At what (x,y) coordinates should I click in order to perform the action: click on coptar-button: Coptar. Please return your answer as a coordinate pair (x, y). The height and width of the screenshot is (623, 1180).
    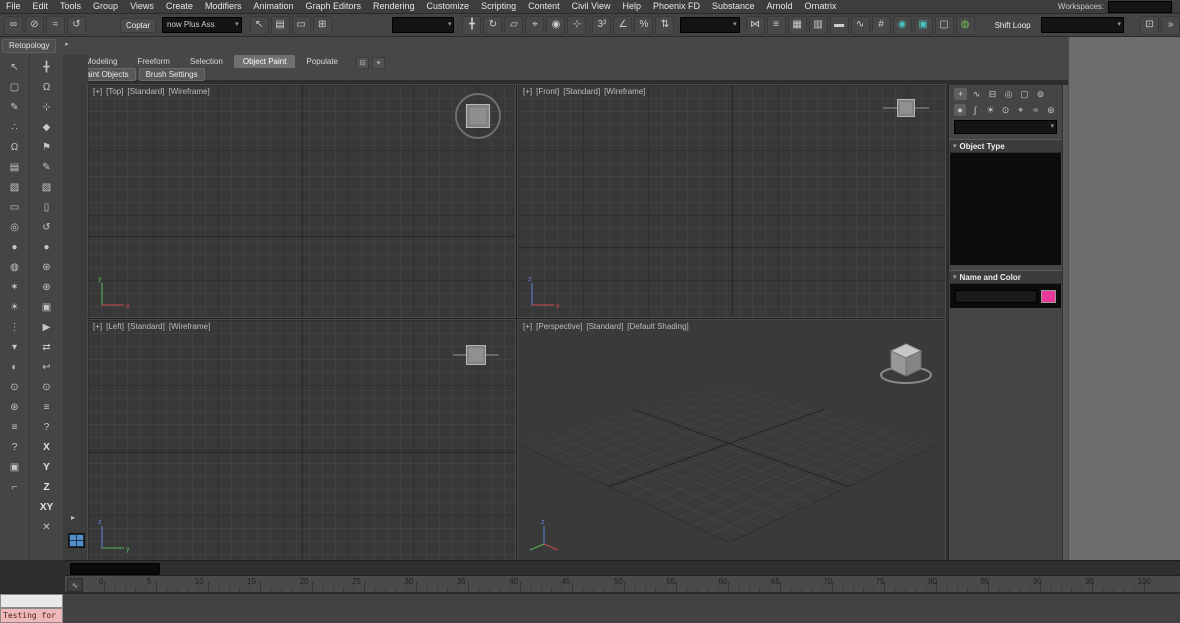
    Looking at the image, I should click on (138, 25).